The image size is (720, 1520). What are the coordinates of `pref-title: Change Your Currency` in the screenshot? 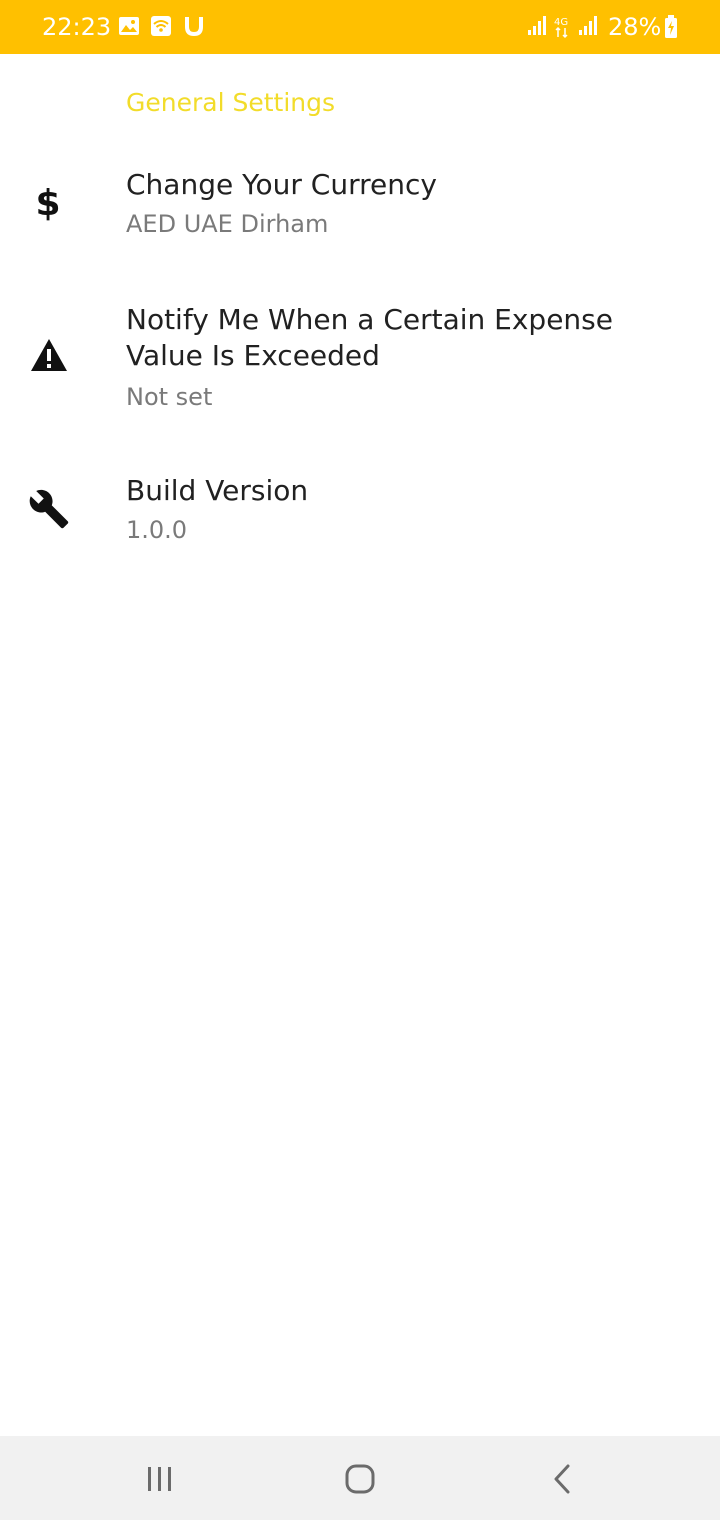 It's located at (281, 184).